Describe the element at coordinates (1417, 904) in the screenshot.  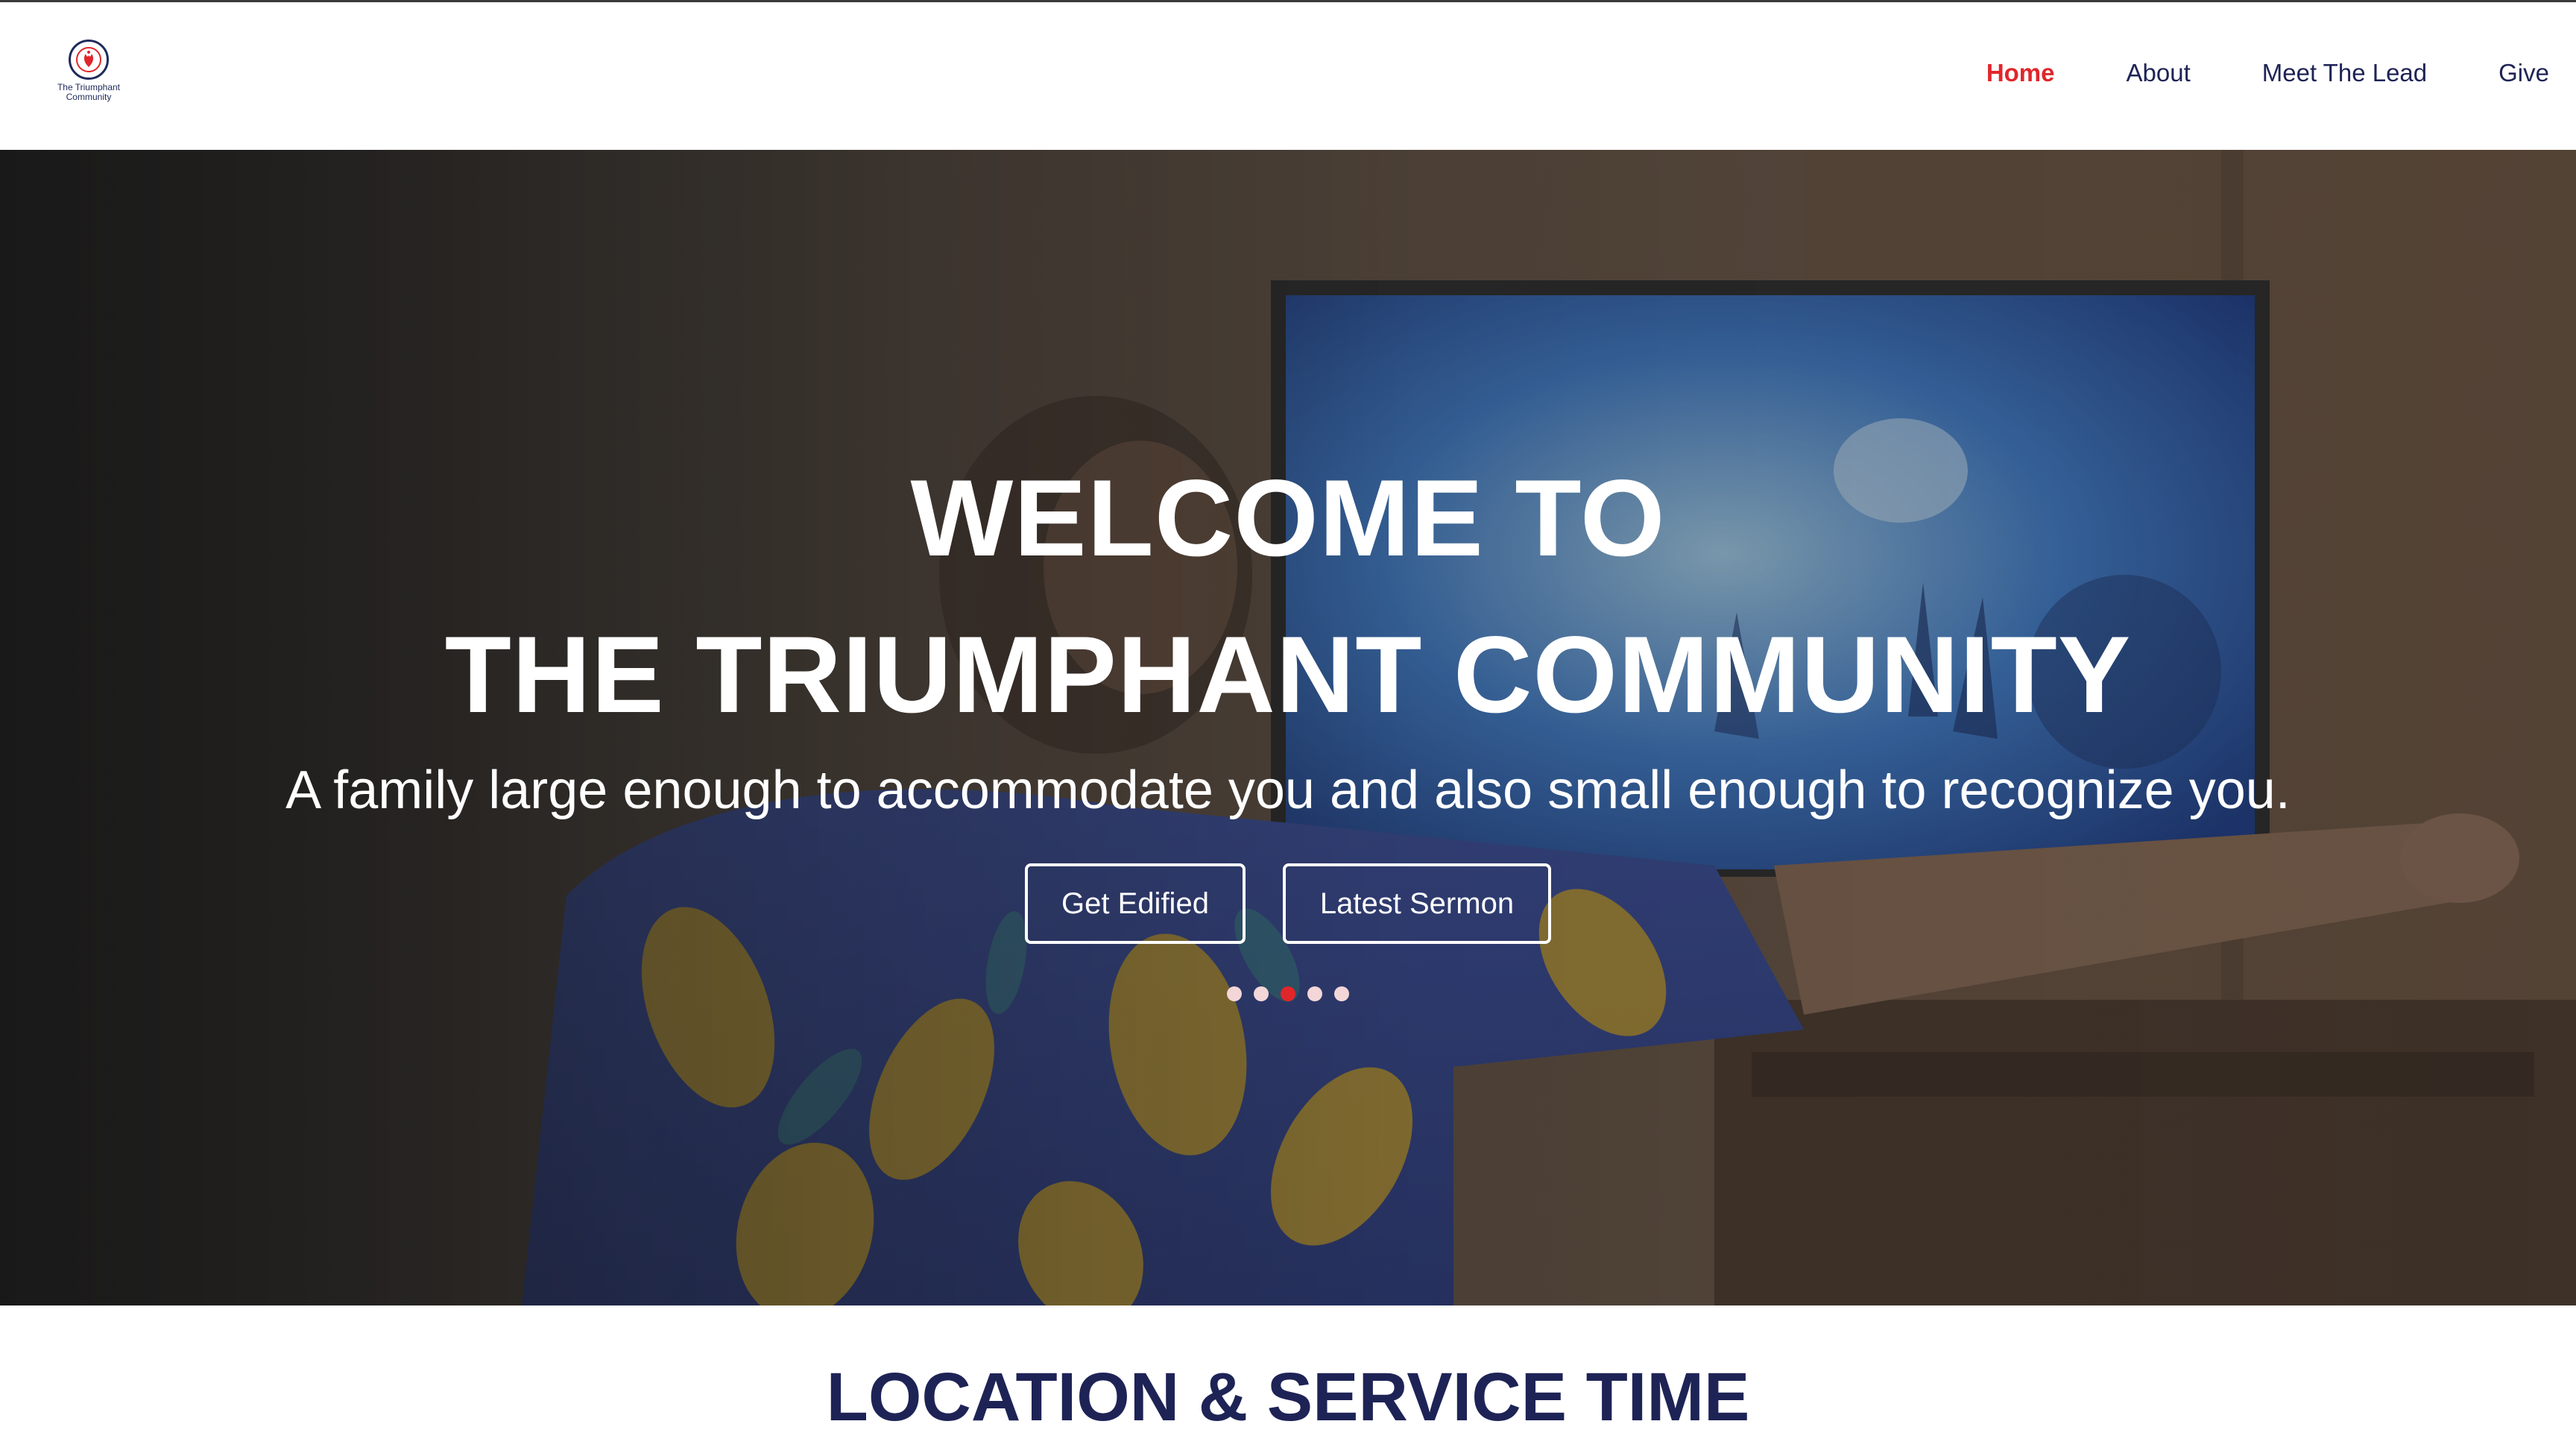
I see `latest-sermon-button: Latest Sermon` at that location.